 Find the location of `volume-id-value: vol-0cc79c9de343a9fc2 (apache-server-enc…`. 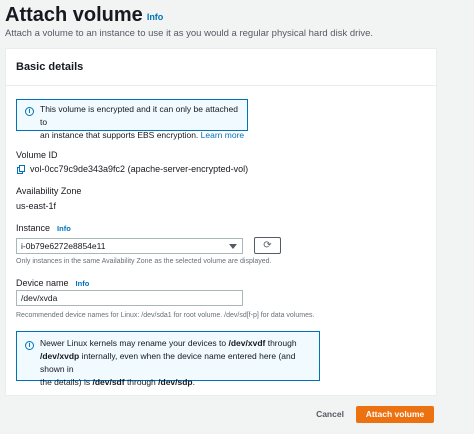

volume-id-value: vol-0cc79c9de343a9fc2 (apache-server-enc… is located at coordinates (139, 169).